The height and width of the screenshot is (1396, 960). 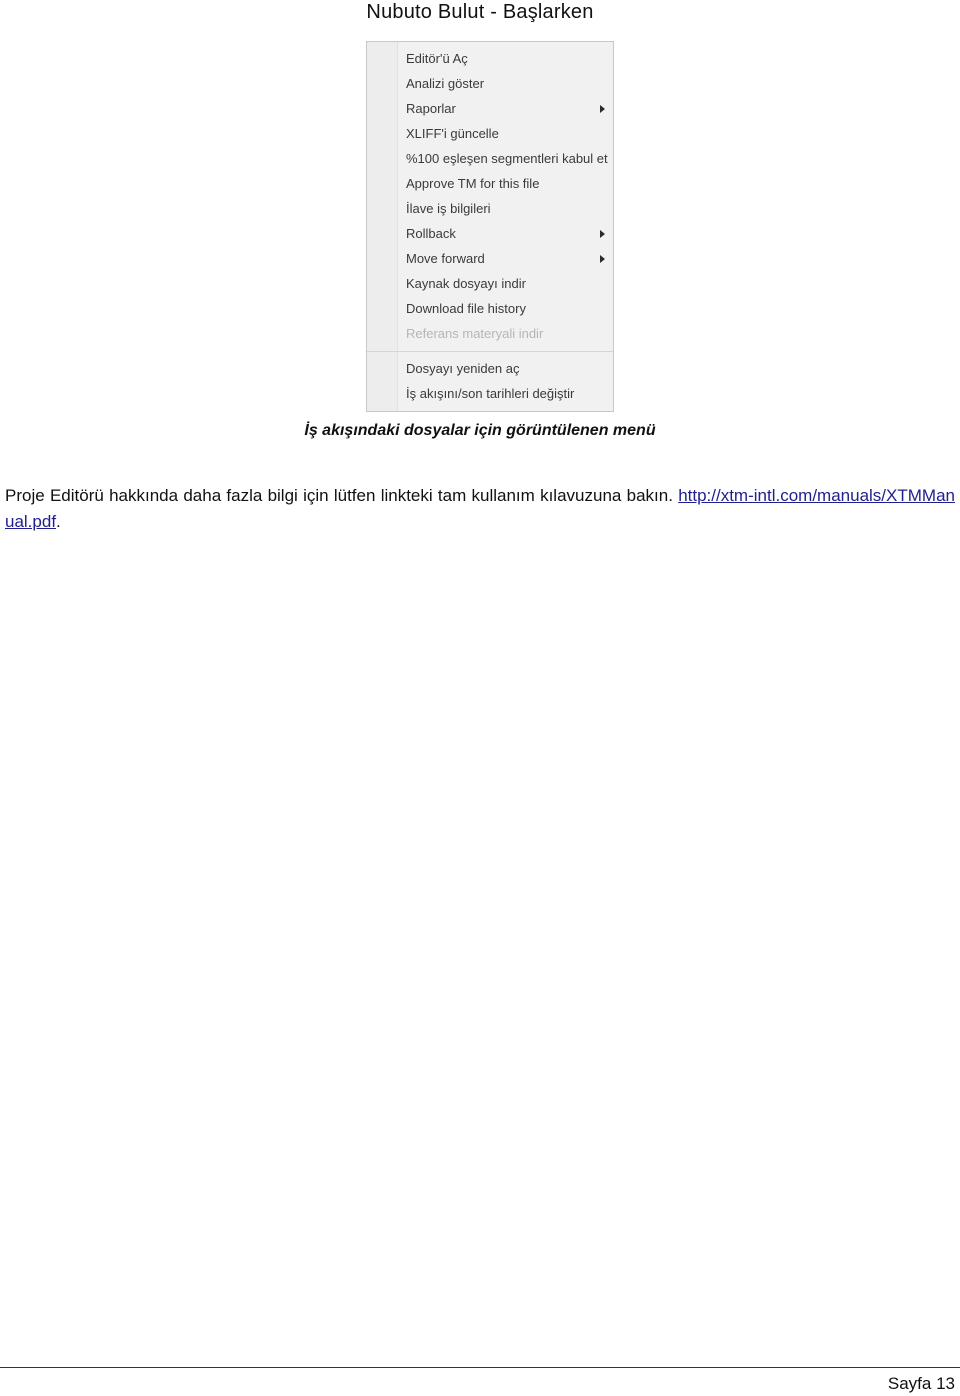 What do you see at coordinates (466, 308) in the screenshot?
I see `menu-item-label: Download file history` at bounding box center [466, 308].